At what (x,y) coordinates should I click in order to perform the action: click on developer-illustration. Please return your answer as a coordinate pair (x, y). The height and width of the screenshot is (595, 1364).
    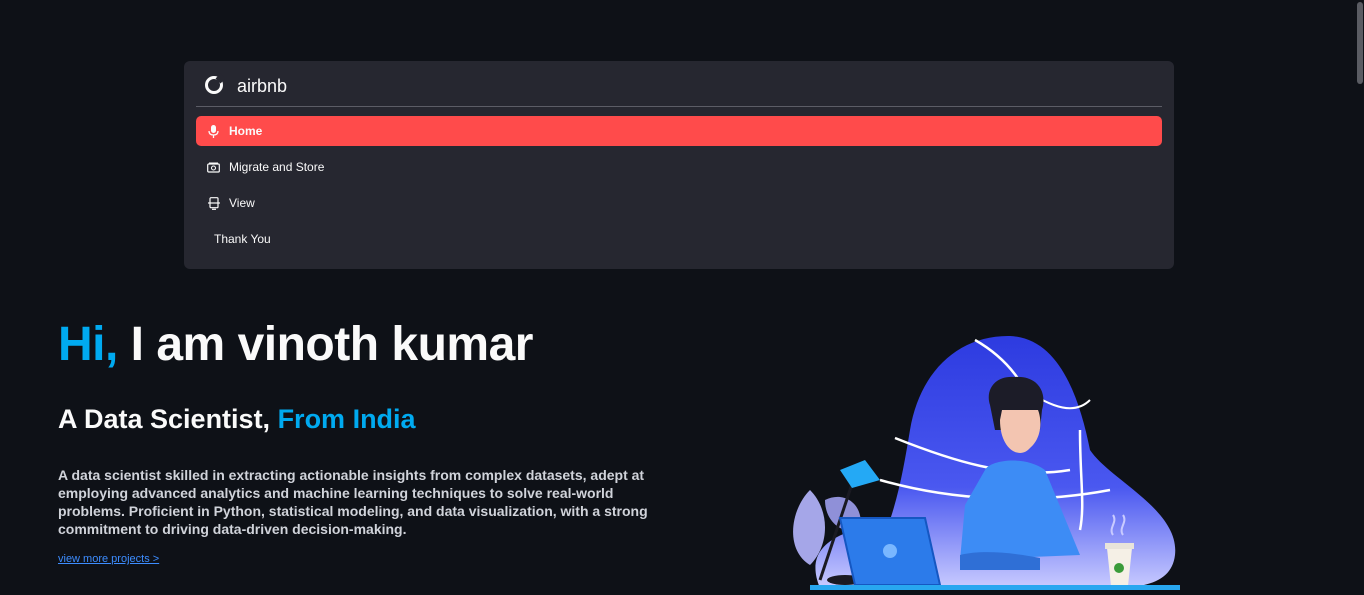
    Looking at the image, I should click on (985, 462).